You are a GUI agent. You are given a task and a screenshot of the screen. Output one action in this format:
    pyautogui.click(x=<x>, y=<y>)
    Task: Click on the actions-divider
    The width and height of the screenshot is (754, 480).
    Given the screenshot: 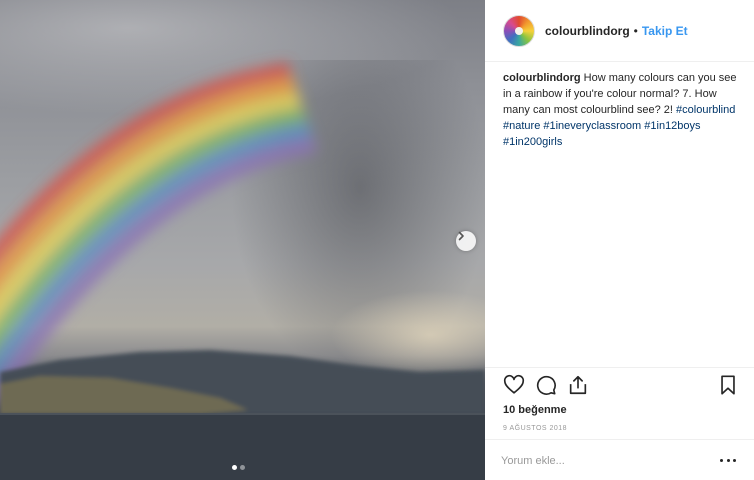 What is the action you would take?
    pyautogui.click(x=619, y=367)
    